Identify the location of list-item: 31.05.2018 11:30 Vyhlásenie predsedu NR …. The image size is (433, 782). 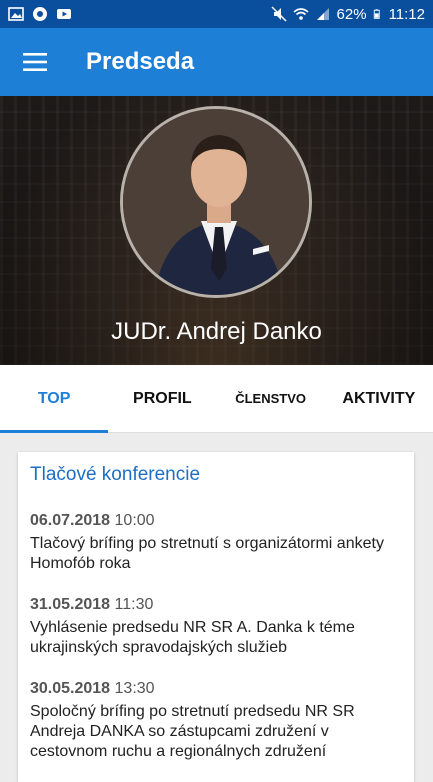
(216, 627).